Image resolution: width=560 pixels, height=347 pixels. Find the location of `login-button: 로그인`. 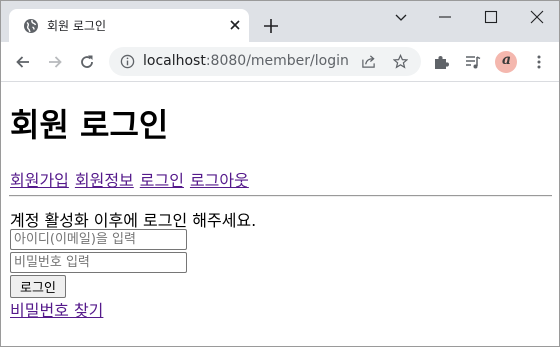

login-button: 로그인 is located at coordinates (38, 286).